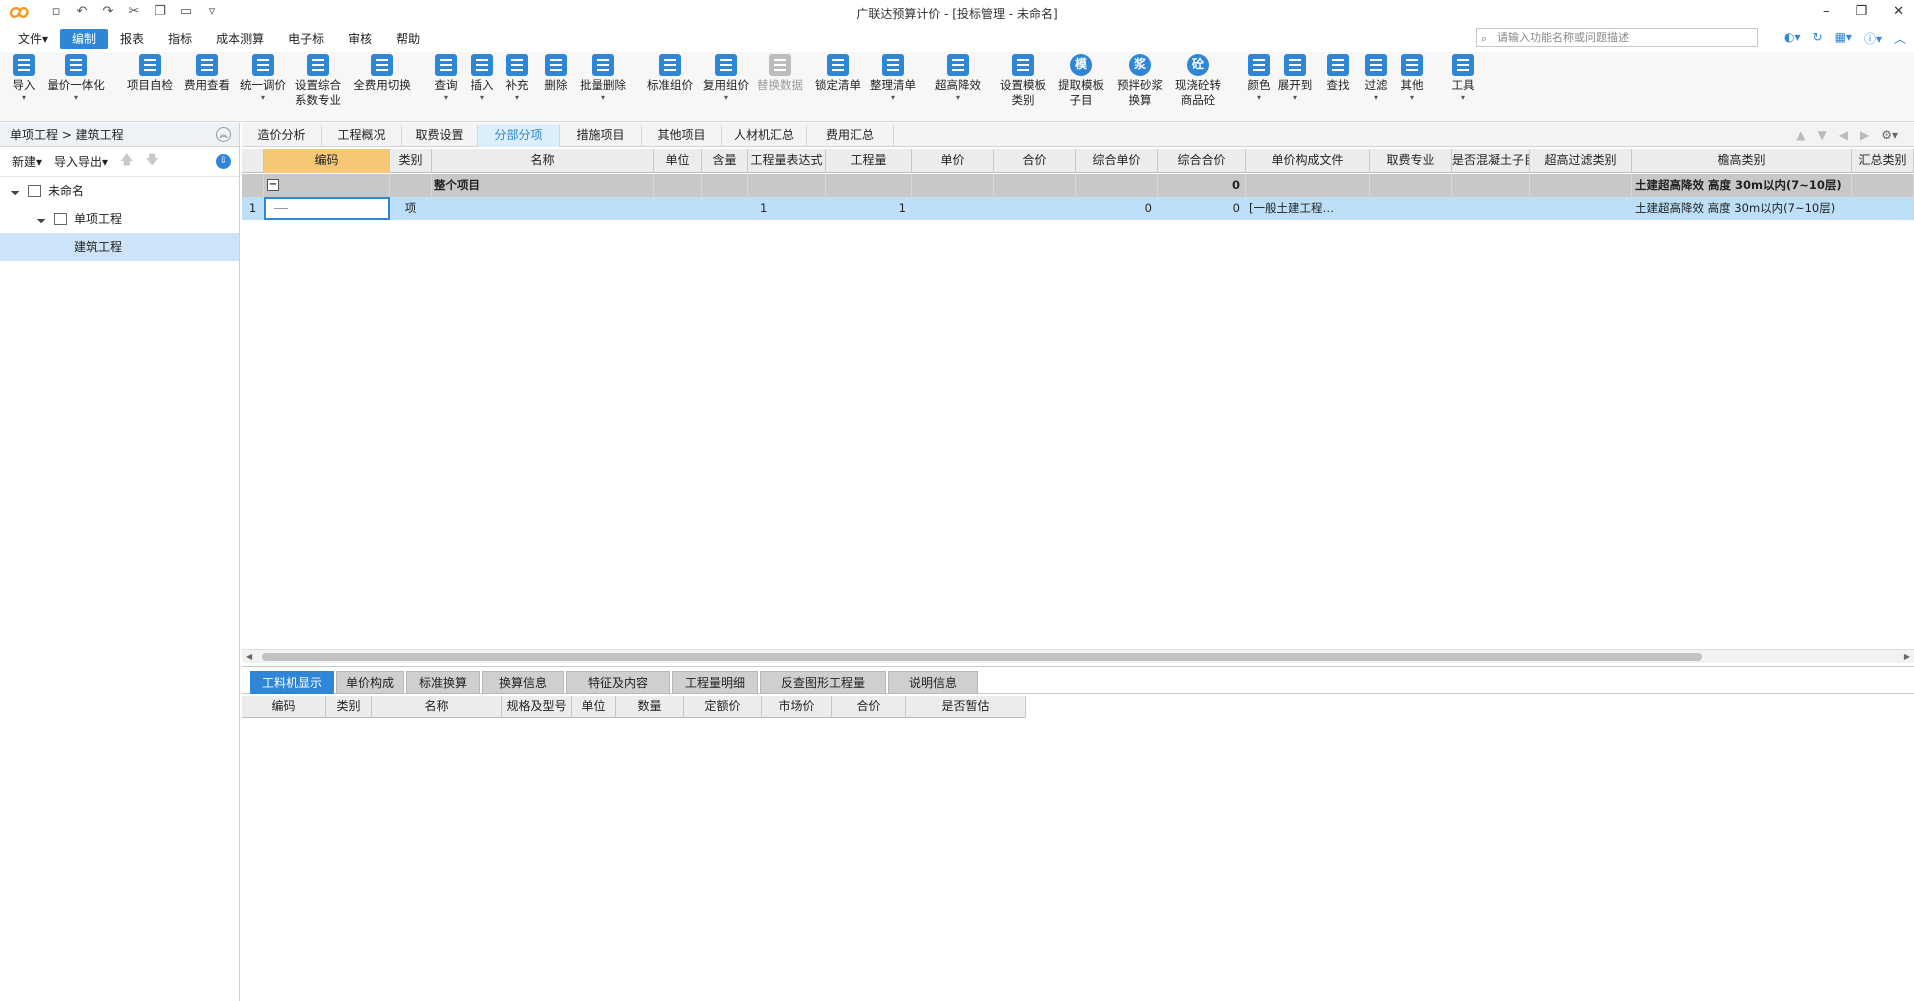  What do you see at coordinates (838, 73) in the screenshot?
I see `ribbon-button-lock: 锁定清单` at bounding box center [838, 73].